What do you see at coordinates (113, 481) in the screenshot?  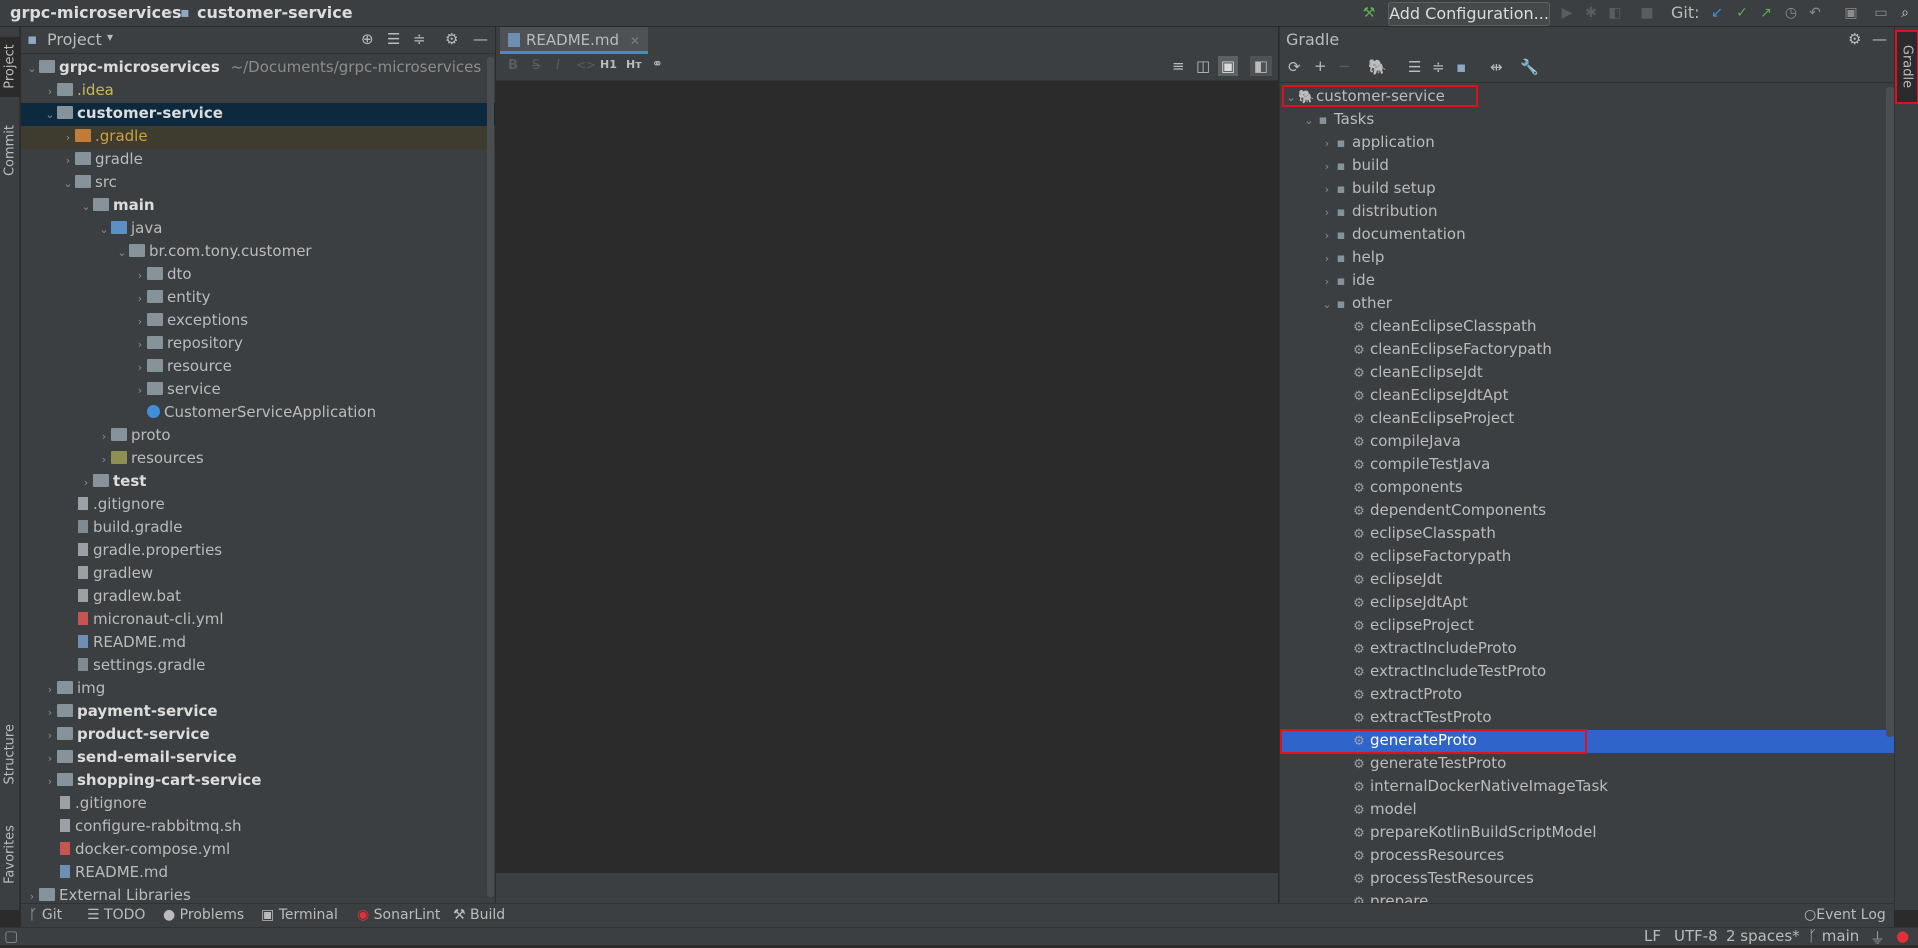 I see `tree-item: › test` at bounding box center [113, 481].